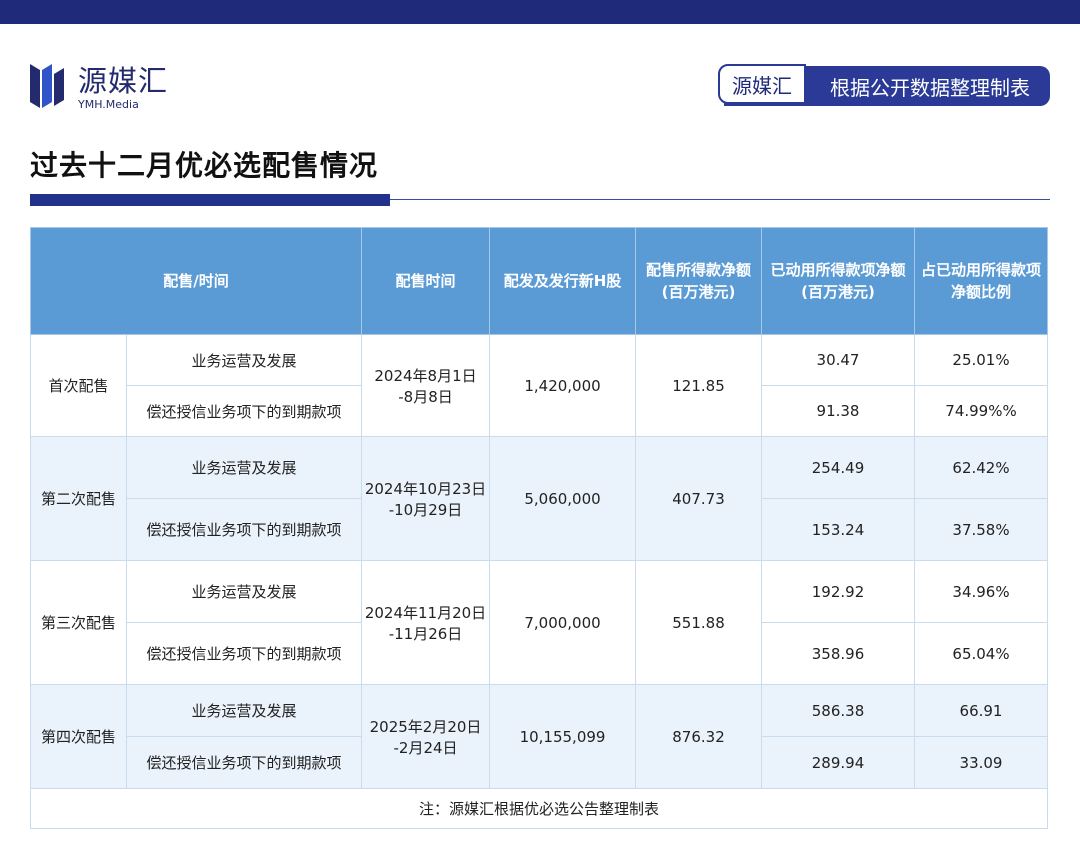 The image size is (1080, 862). I want to click on brand-name: 源媒汇, so click(123, 81).